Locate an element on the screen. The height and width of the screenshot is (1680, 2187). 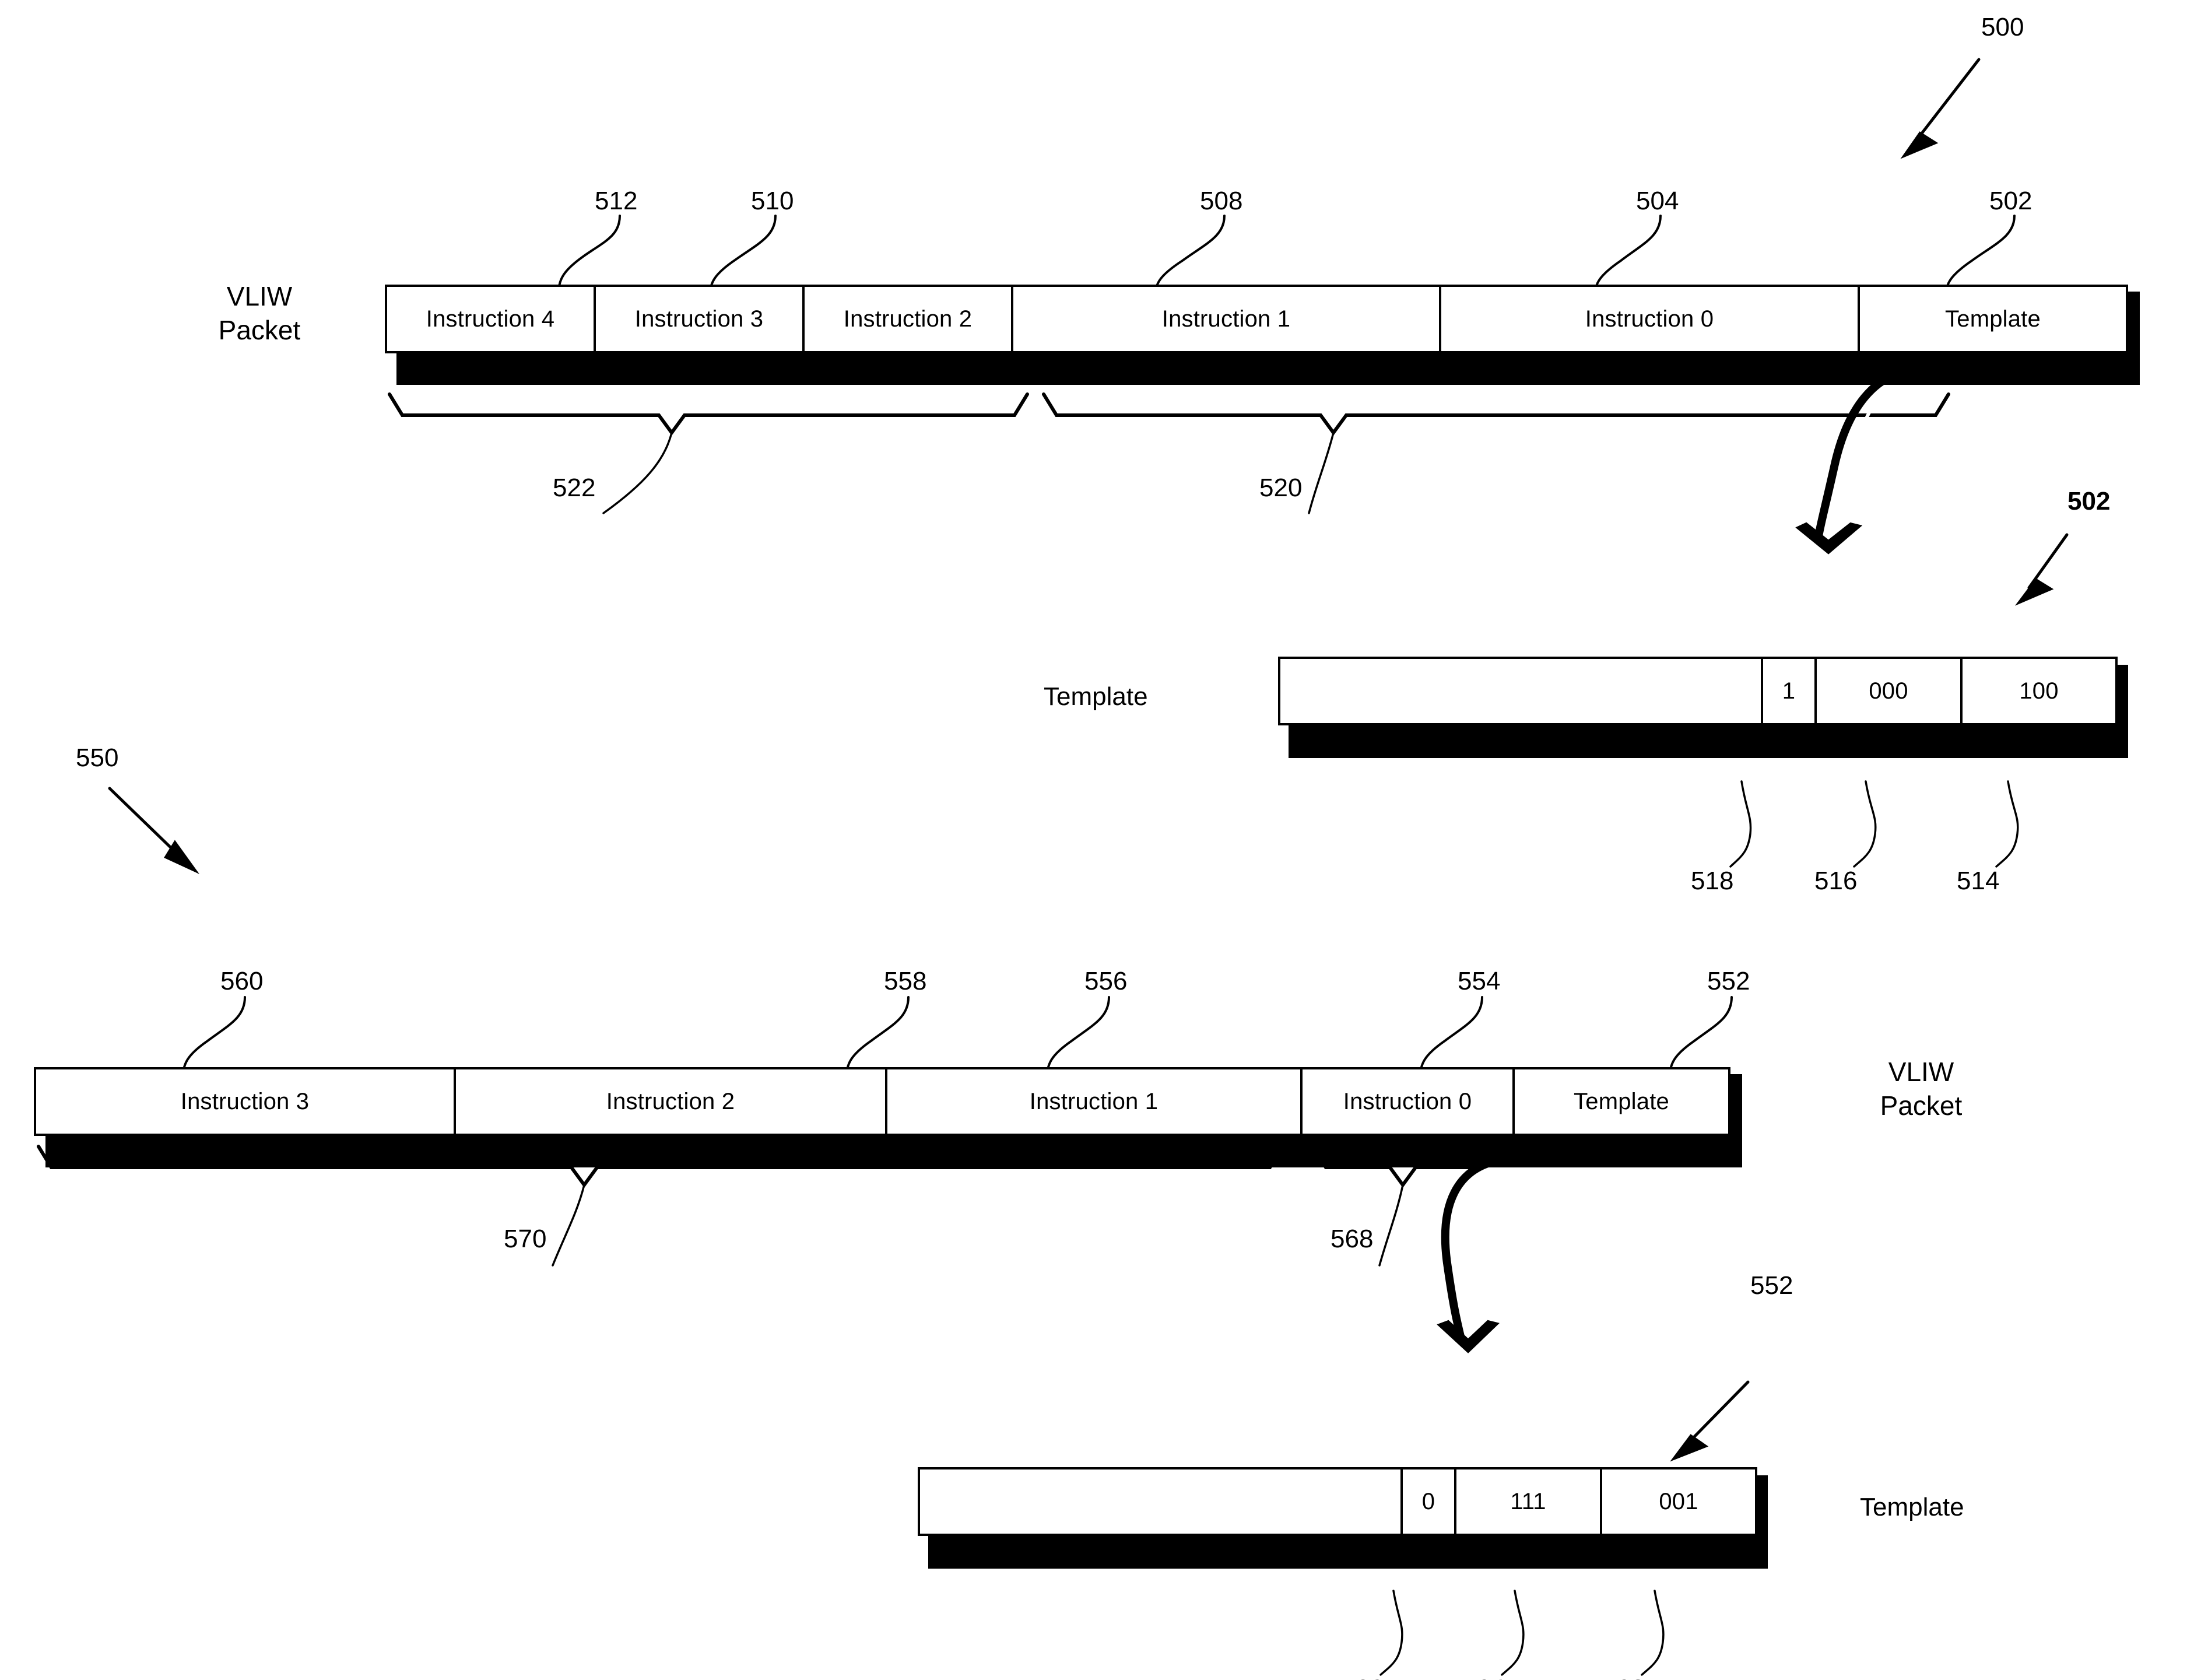
ref-520: 520 is located at coordinates (1281, 488).